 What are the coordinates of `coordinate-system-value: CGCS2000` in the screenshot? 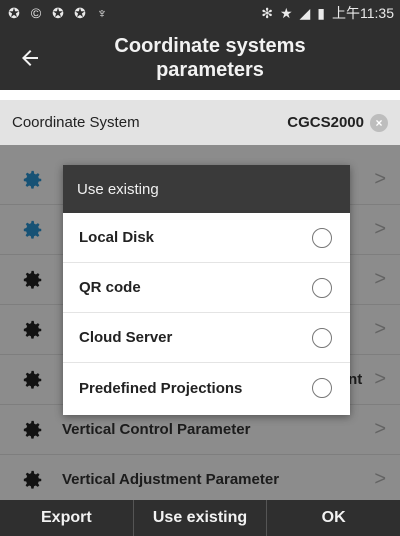 It's located at (325, 122).